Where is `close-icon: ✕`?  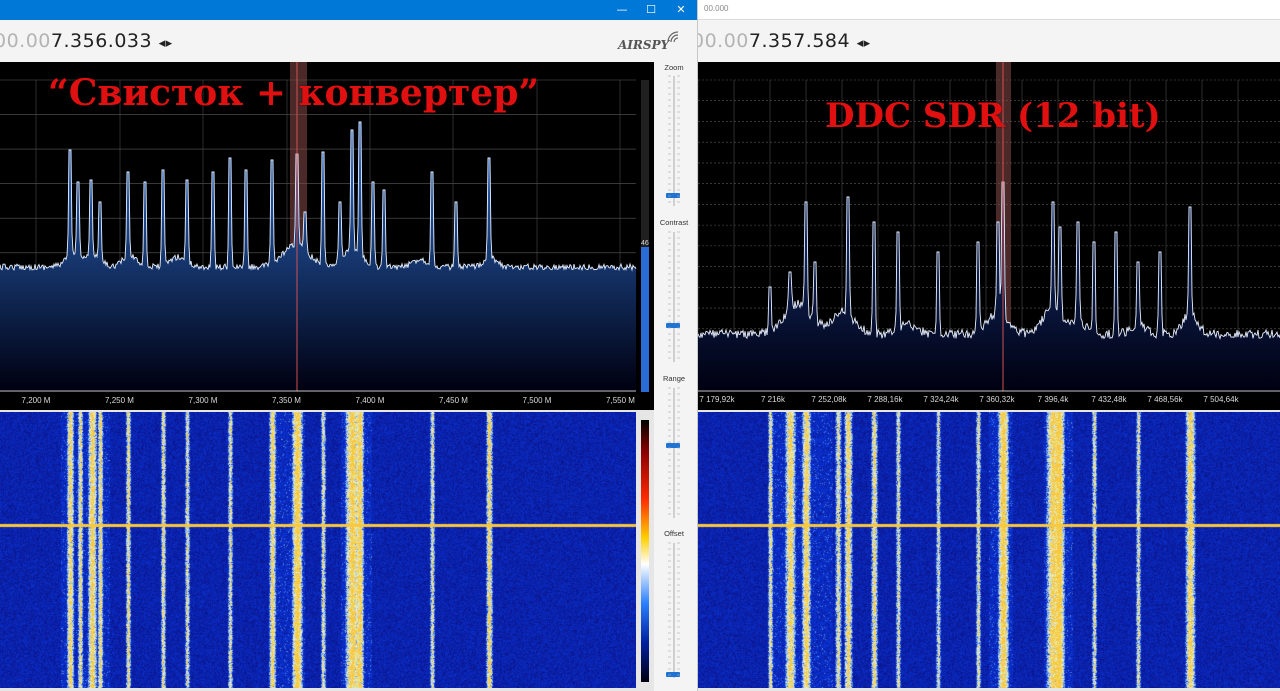 close-icon: ✕ is located at coordinates (681, 10).